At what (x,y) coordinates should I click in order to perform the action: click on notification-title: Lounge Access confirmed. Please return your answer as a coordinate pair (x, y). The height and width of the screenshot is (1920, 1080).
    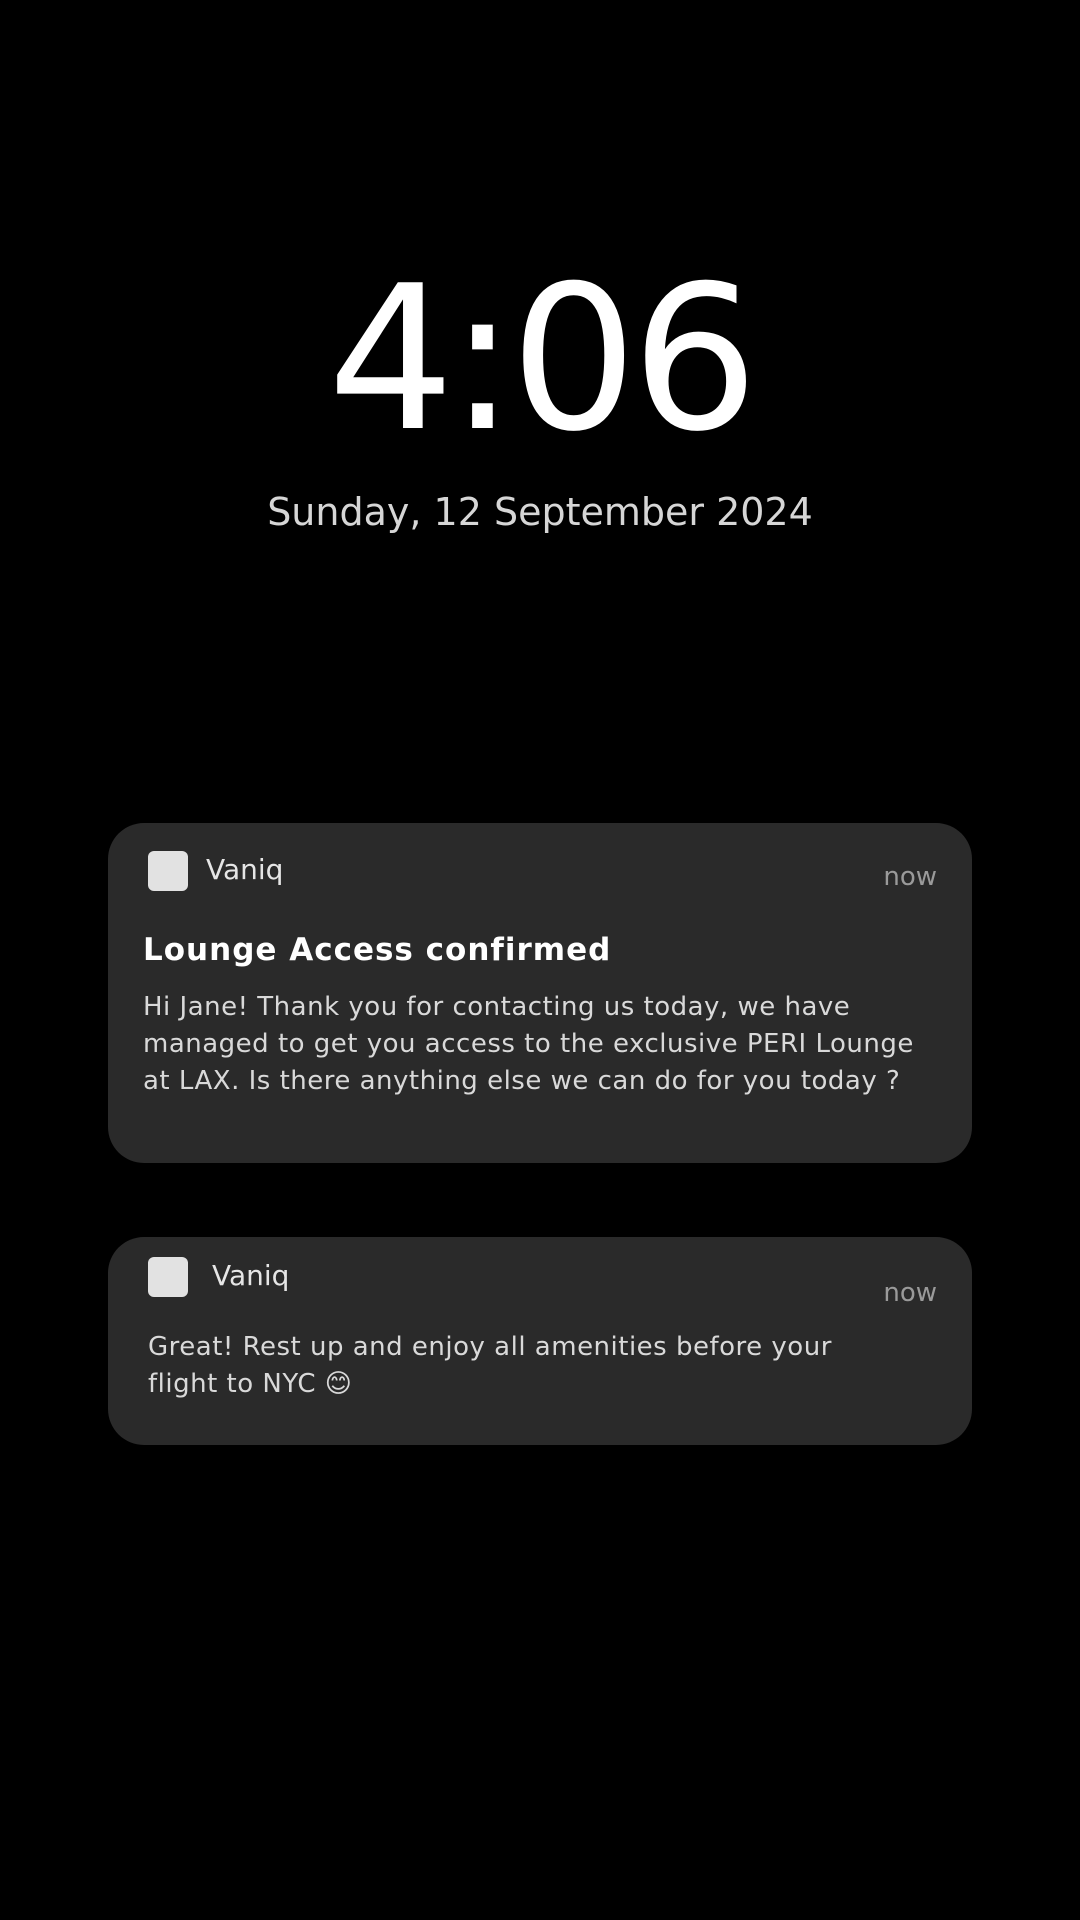
    Looking at the image, I should click on (377, 950).